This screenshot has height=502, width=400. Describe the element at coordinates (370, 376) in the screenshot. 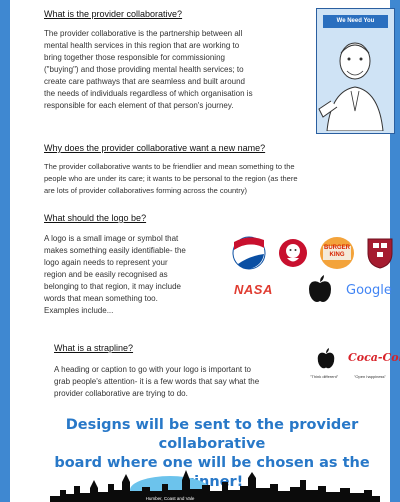

I see `coca-cola-strapline: "Open happiness"` at that location.